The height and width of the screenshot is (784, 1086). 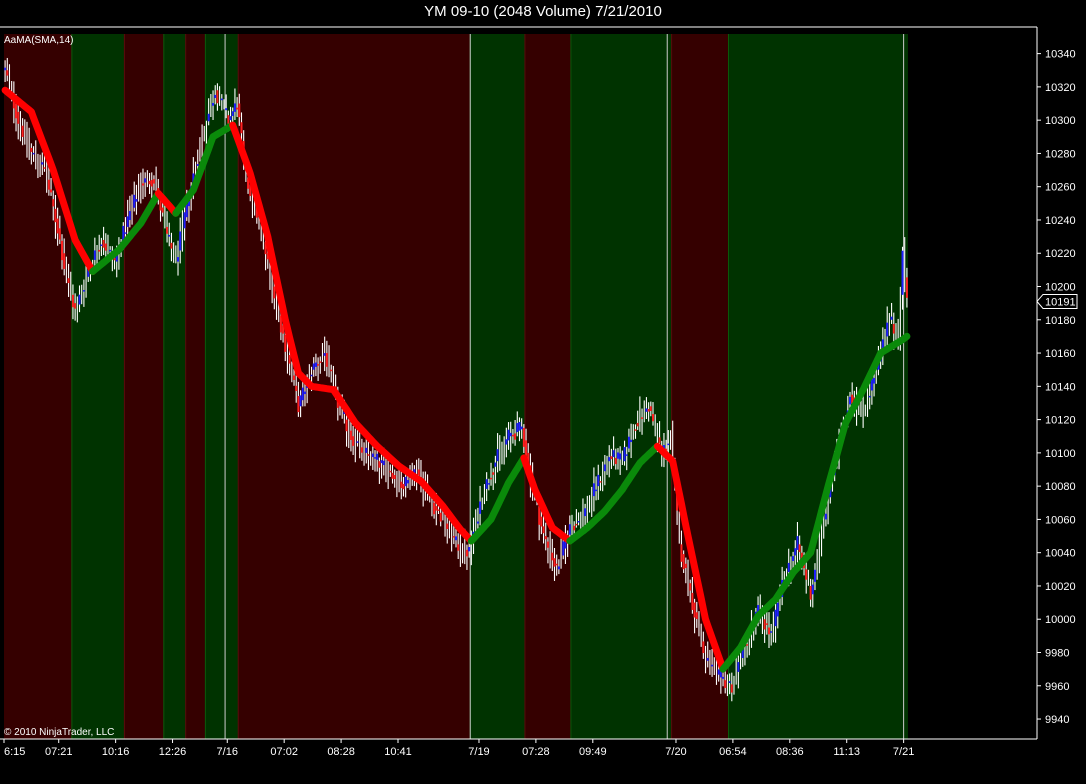 I want to click on trend-zone-down, so click(x=144, y=386).